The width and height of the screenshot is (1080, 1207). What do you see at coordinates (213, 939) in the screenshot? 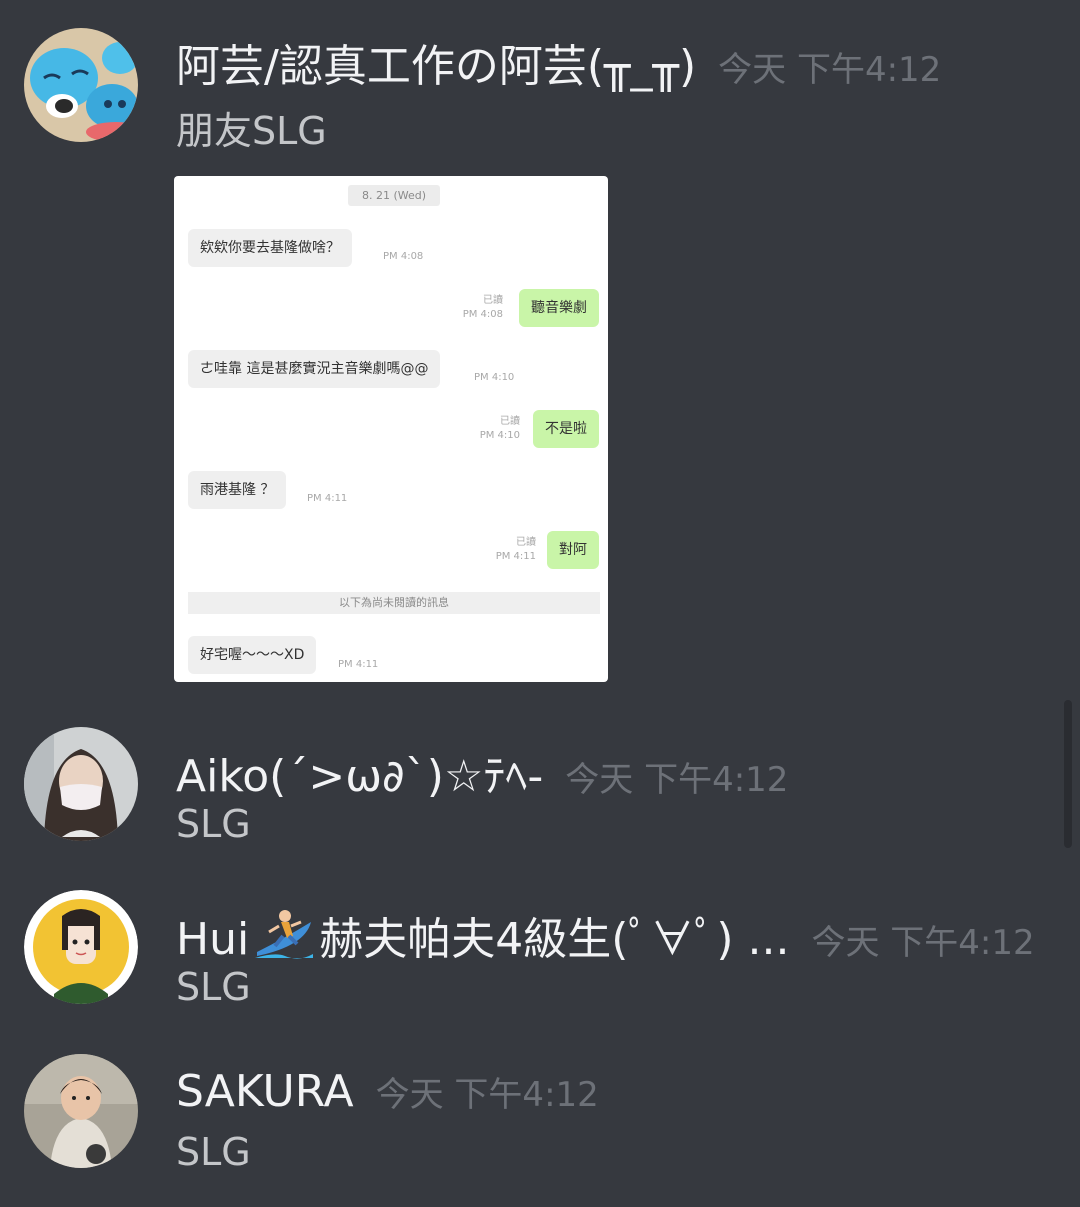
I see `username-part: Hui` at bounding box center [213, 939].